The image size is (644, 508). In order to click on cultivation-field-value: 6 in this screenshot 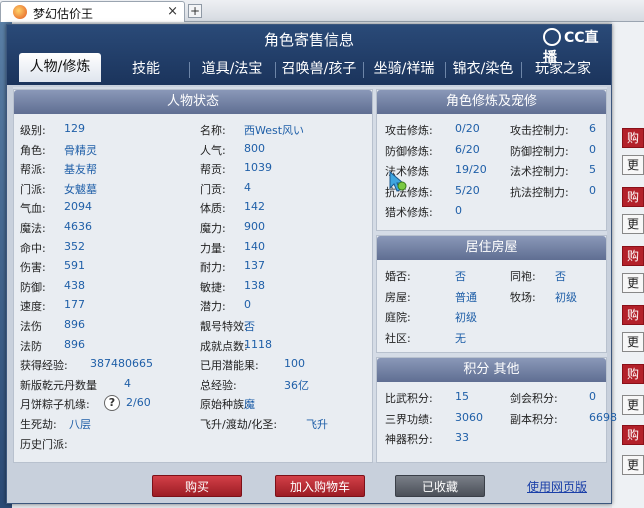, I will do `click(592, 128)`.